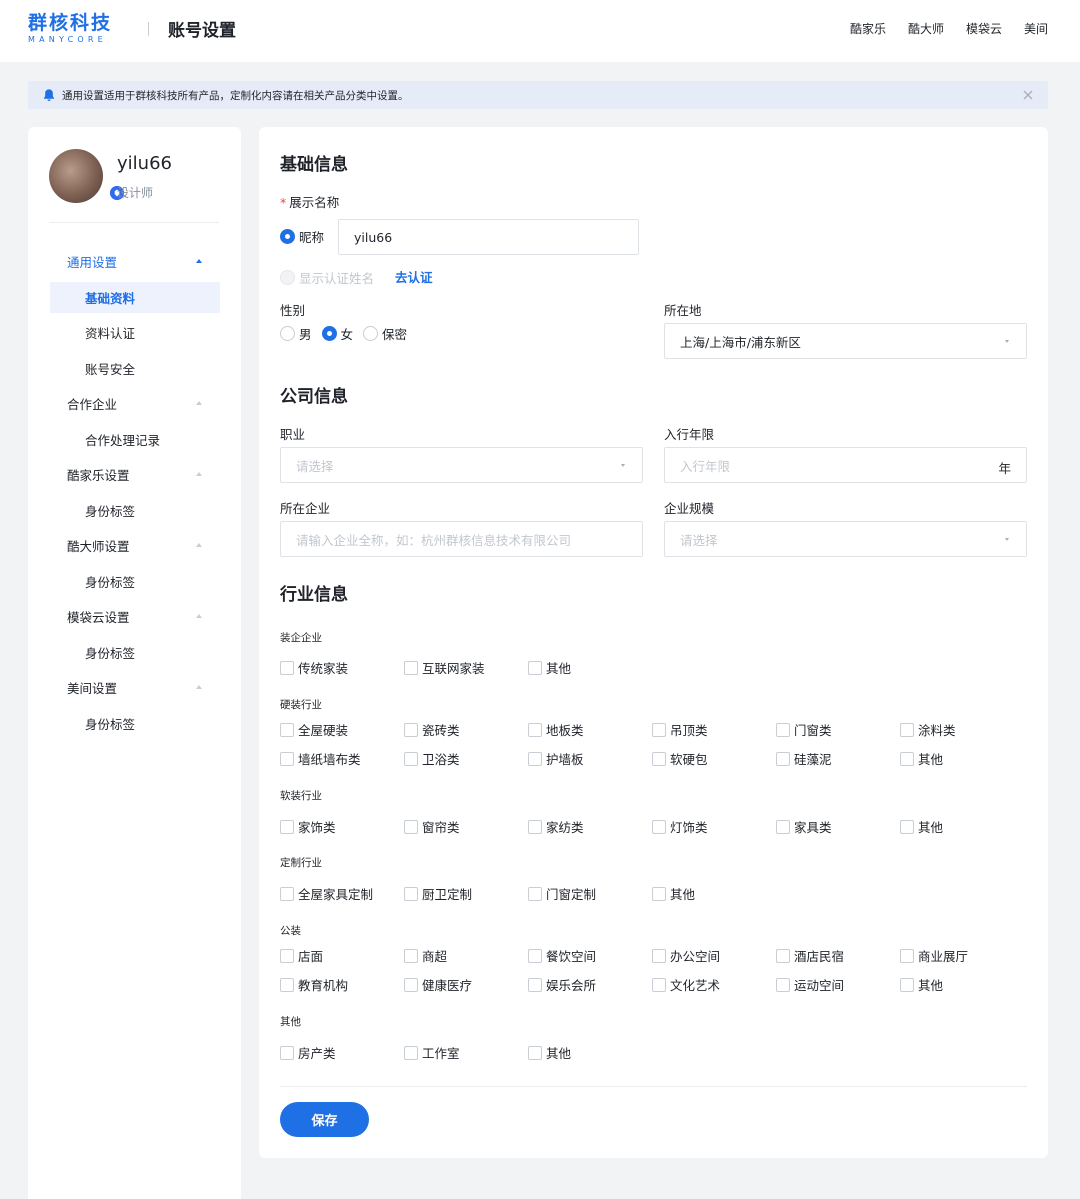  Describe the element at coordinates (590, 826) in the screenshot. I see `checkbox-option: 家纺类` at that location.